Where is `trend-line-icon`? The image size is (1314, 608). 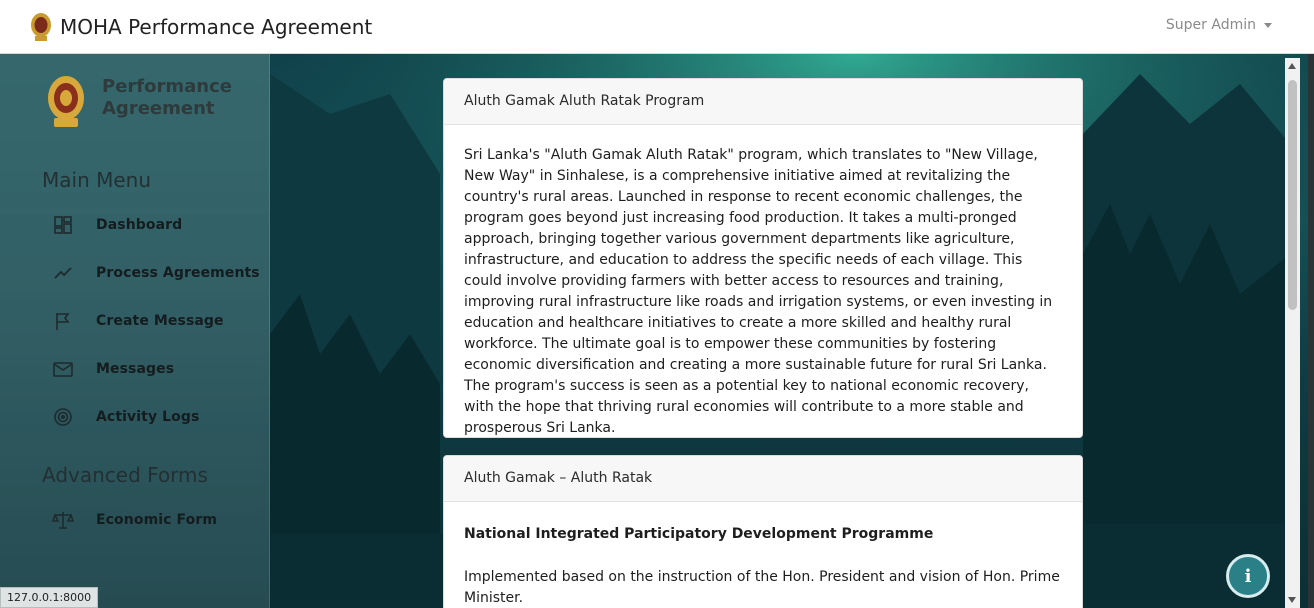
trend-line-icon is located at coordinates (63, 273).